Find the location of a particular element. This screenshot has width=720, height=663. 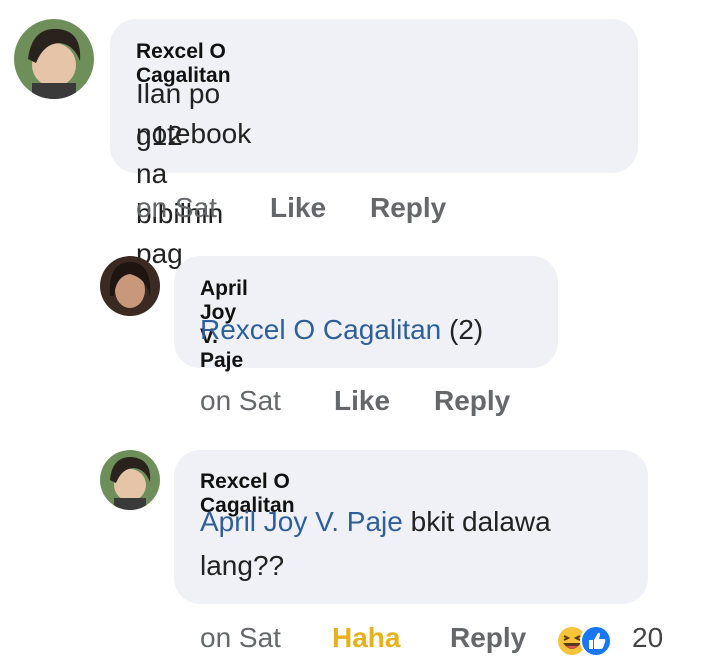

comment-text-line2: g12 is located at coordinates (159, 135).